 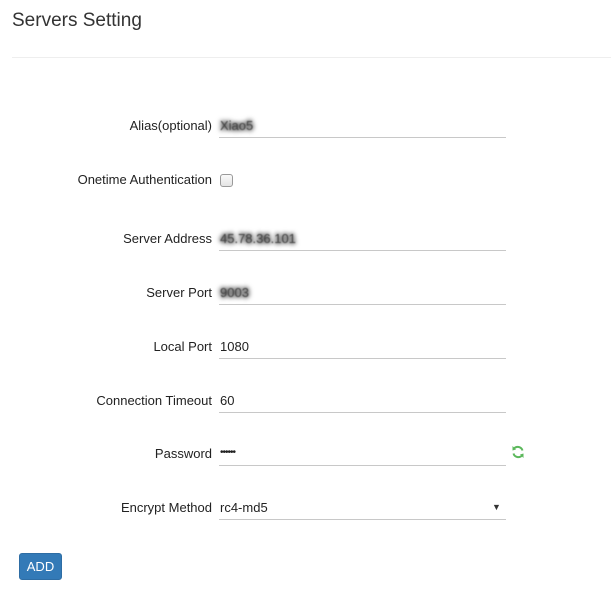 What do you see at coordinates (228, 452) in the screenshot?
I see `password-value: ••••••` at bounding box center [228, 452].